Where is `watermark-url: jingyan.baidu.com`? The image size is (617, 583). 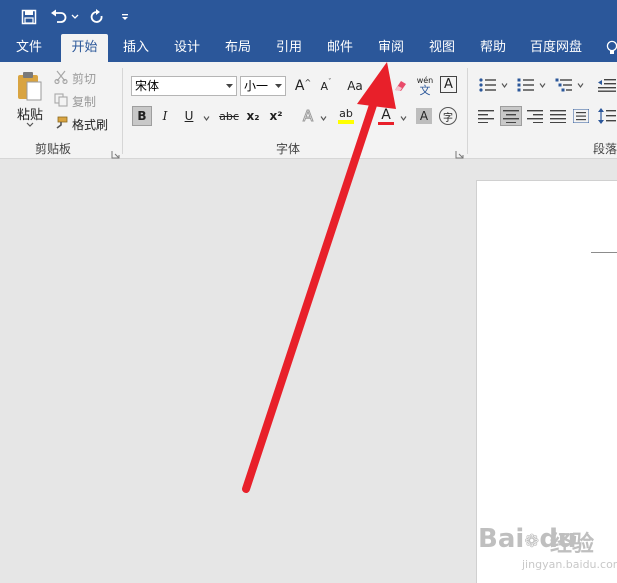
watermark-url: jingyan.baidu.com is located at coordinates (569, 564).